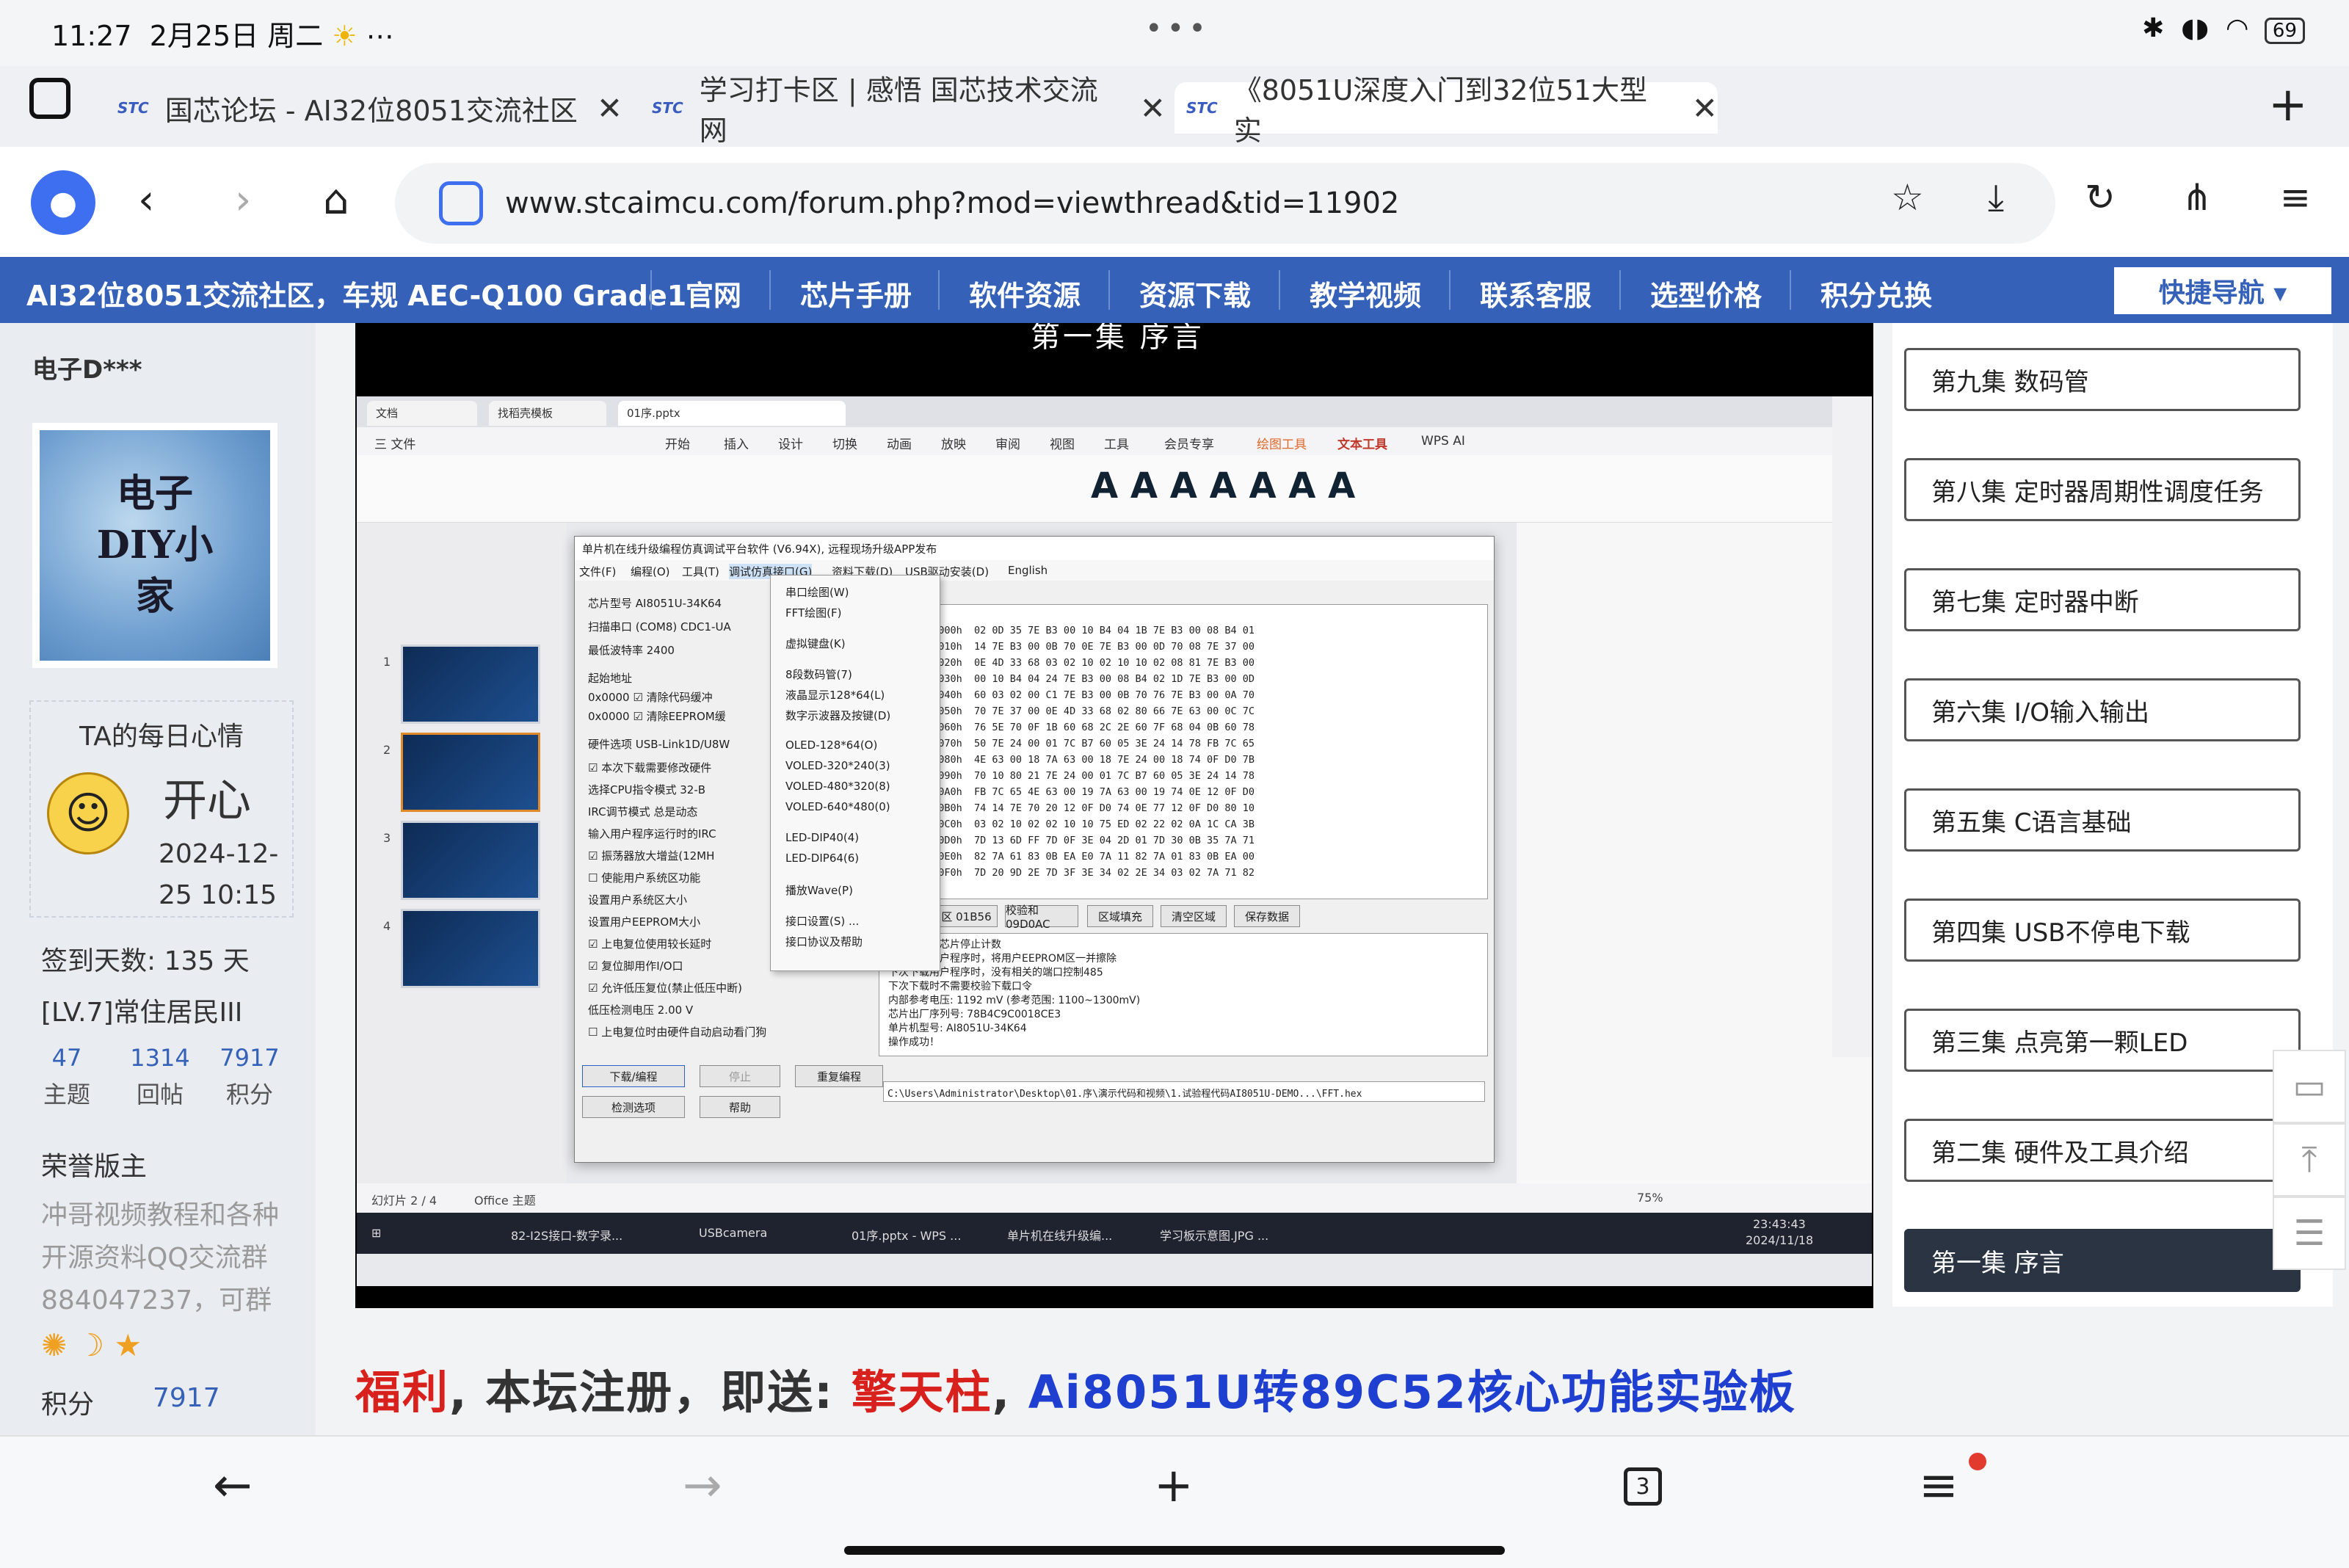 This screenshot has height=1568, width=2349. Describe the element at coordinates (944, 945) in the screenshot. I see `log-line: 检测到状态芯片停止计数` at that location.